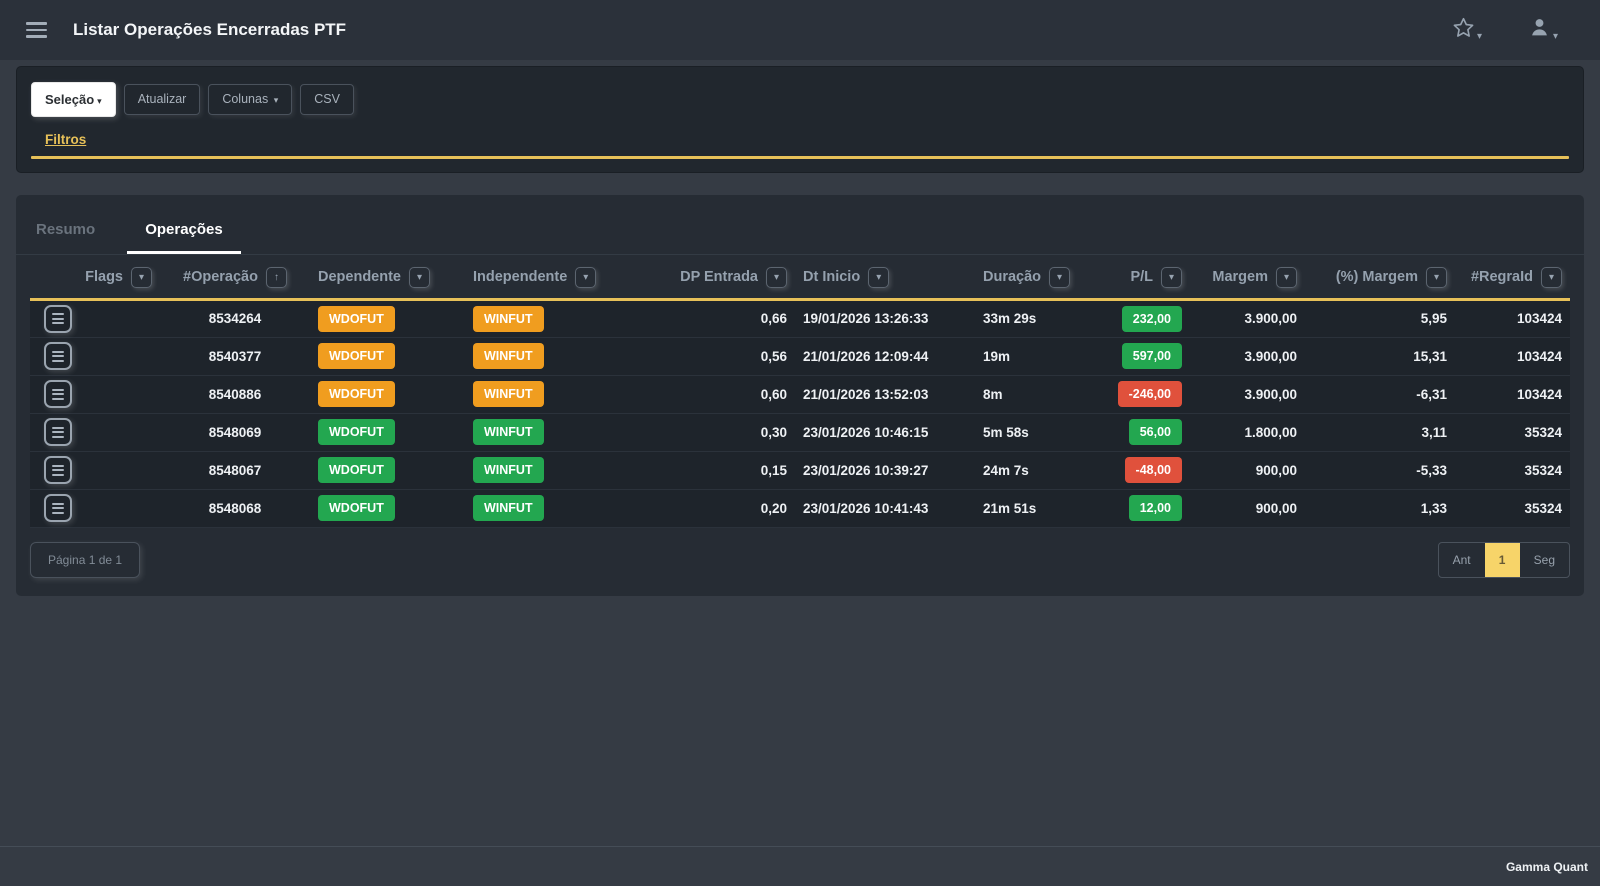 The height and width of the screenshot is (886, 1600). Describe the element at coordinates (1376, 277) in the screenshot. I see `col-header-pct_margem: (%) Margem` at that location.